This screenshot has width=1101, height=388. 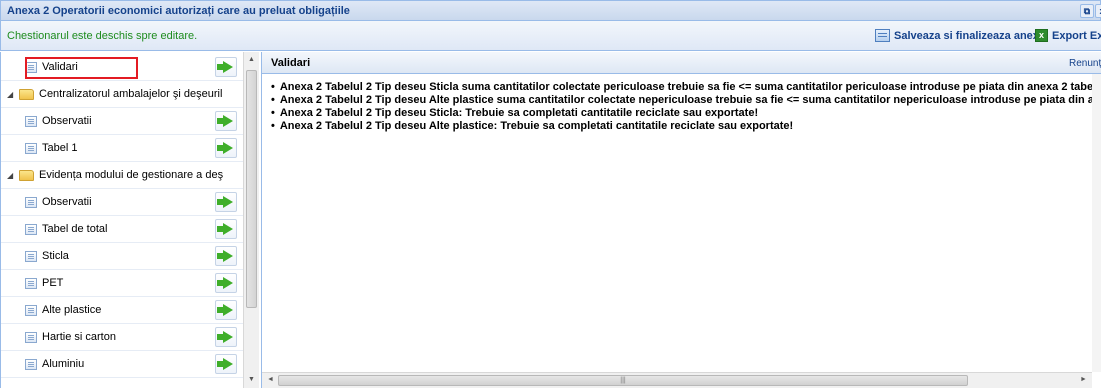 I want to click on selection-highlight, so click(x=81, y=68).